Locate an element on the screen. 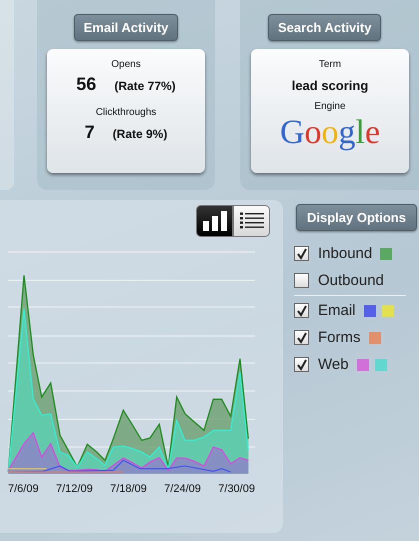 The height and width of the screenshot is (541, 419). axis-label: 7/12/09 is located at coordinates (74, 489).